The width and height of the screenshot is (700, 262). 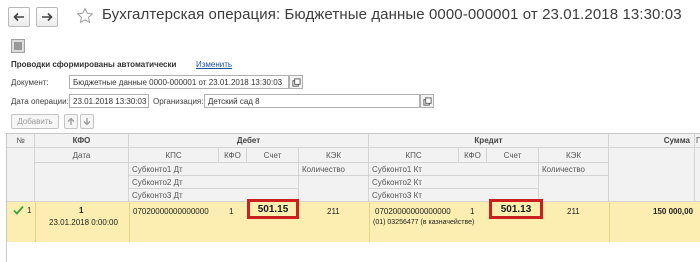 I want to click on operation-date-field: 23.01.2018 13:30:03, so click(x=109, y=101).